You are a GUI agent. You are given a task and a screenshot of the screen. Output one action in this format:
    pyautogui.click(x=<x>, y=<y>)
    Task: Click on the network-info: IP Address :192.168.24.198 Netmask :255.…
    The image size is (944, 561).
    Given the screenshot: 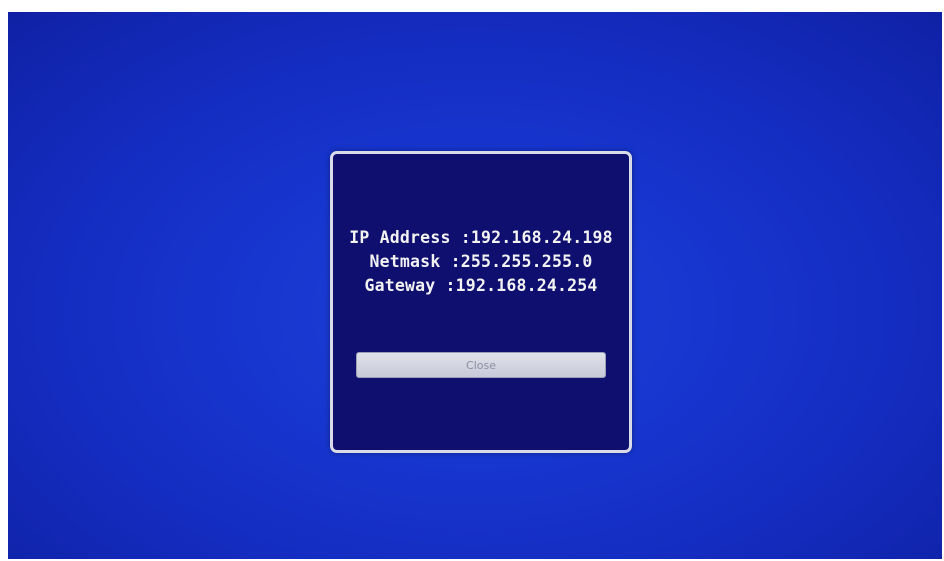 What is the action you would take?
    pyautogui.click(x=481, y=262)
    